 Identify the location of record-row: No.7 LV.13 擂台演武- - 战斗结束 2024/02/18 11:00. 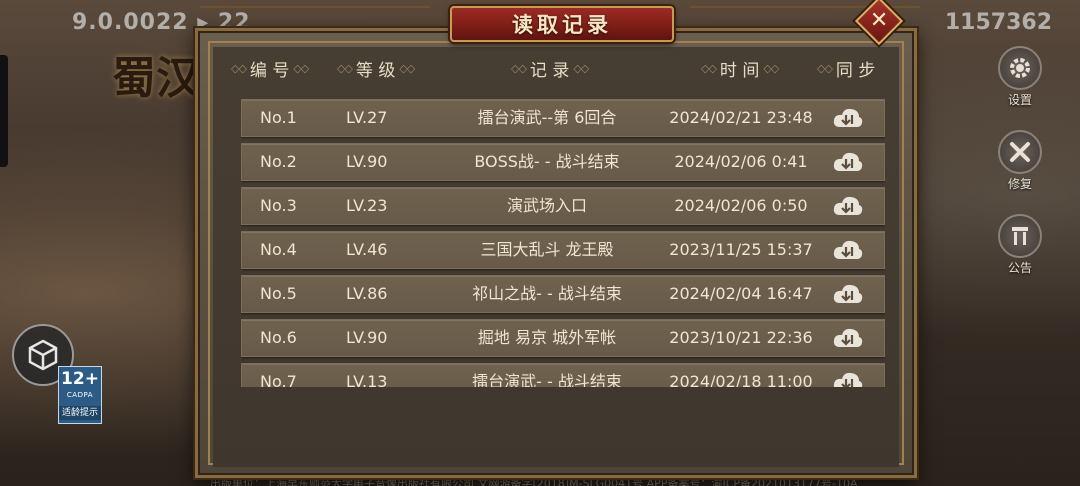
(563, 375).